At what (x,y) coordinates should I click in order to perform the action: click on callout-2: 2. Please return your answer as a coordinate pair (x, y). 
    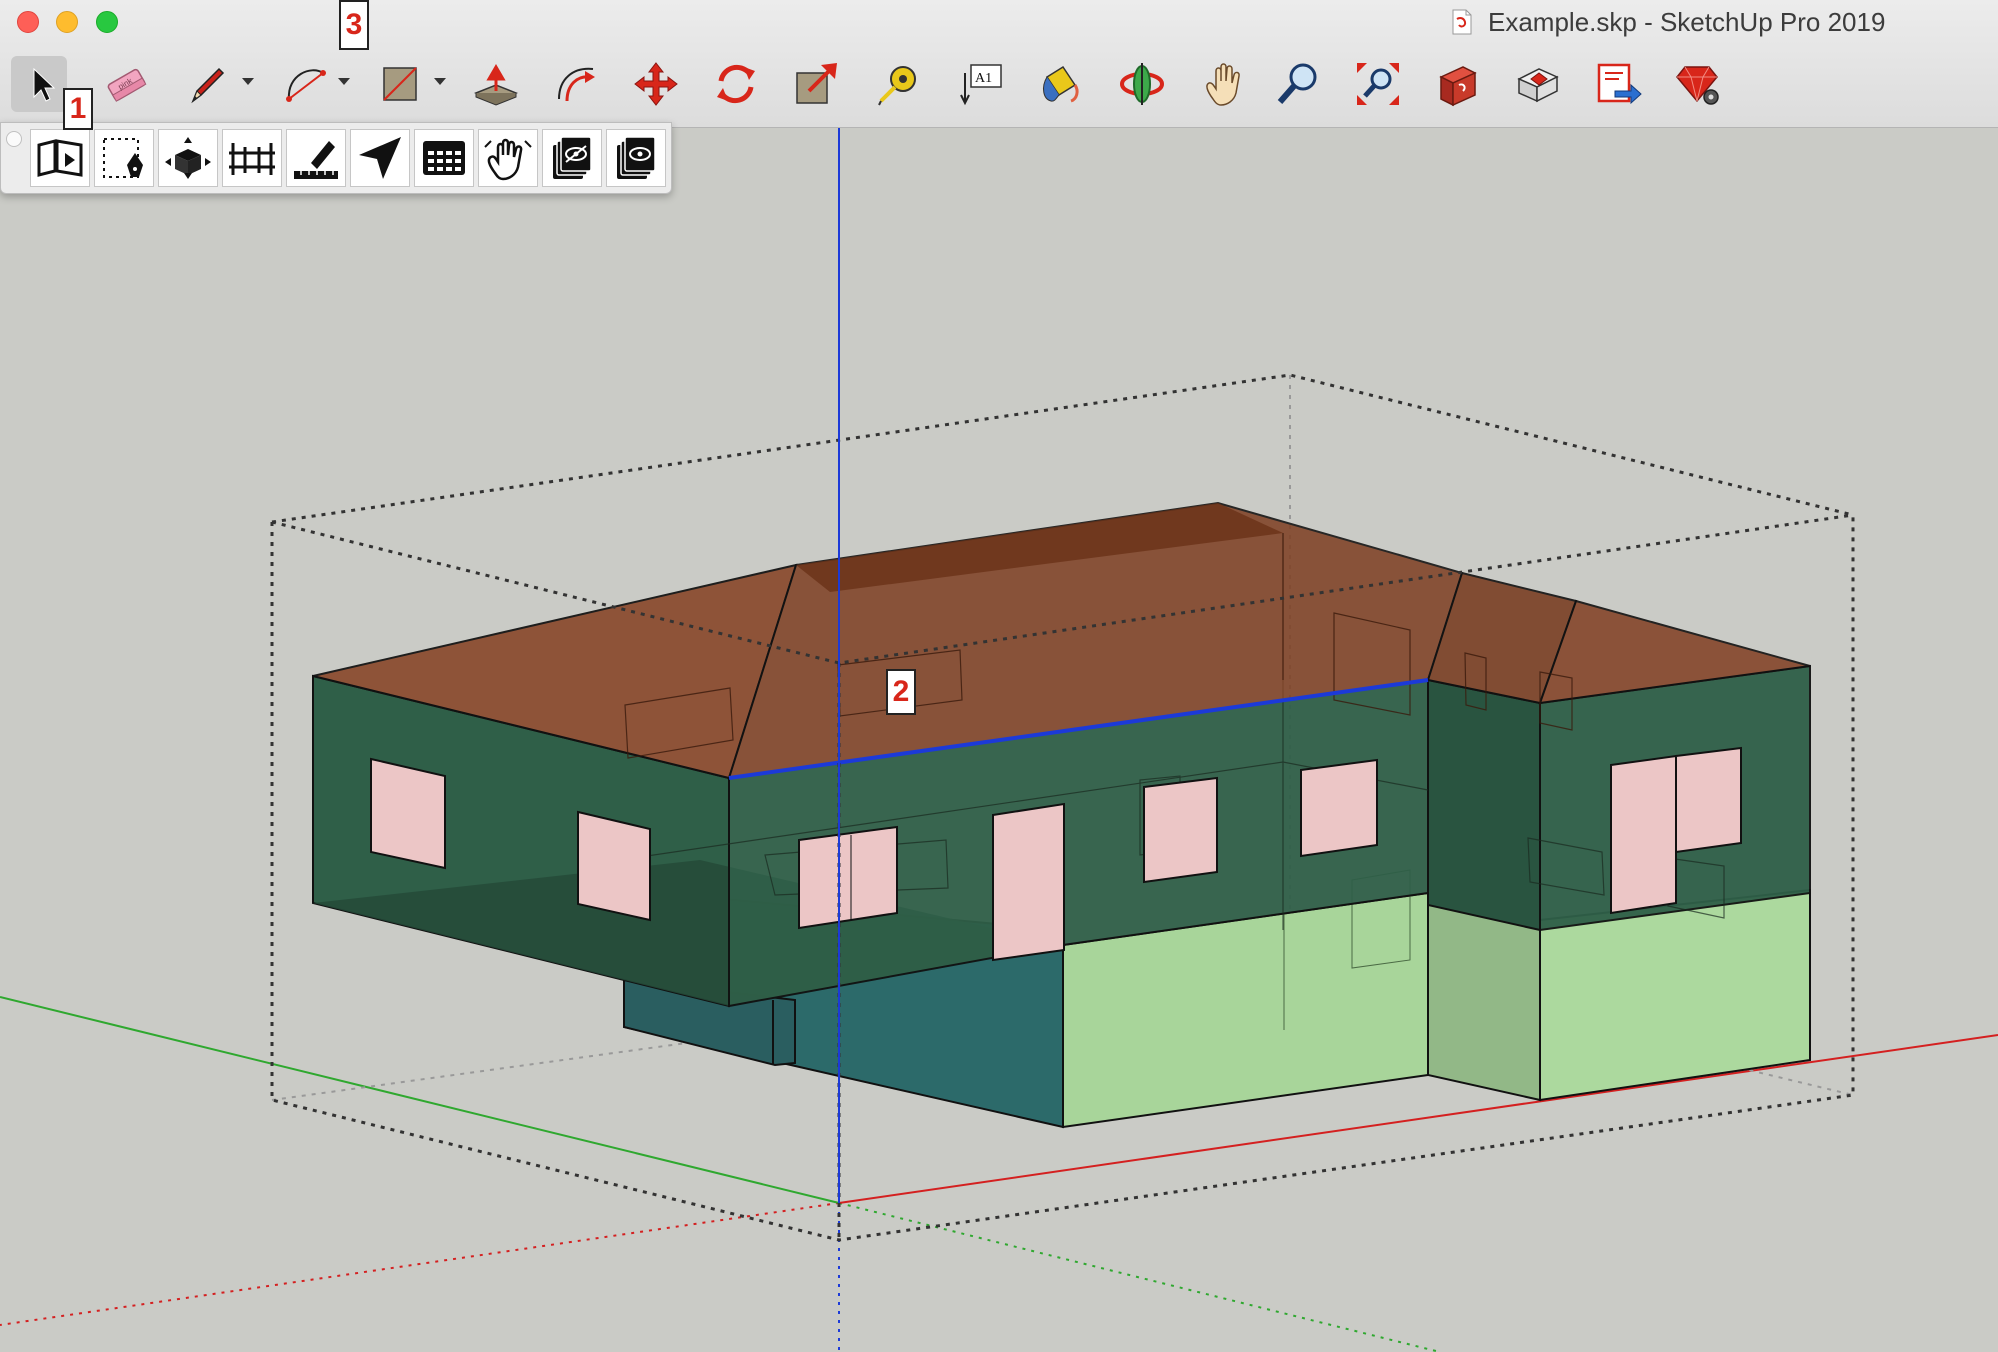
    Looking at the image, I should click on (901, 692).